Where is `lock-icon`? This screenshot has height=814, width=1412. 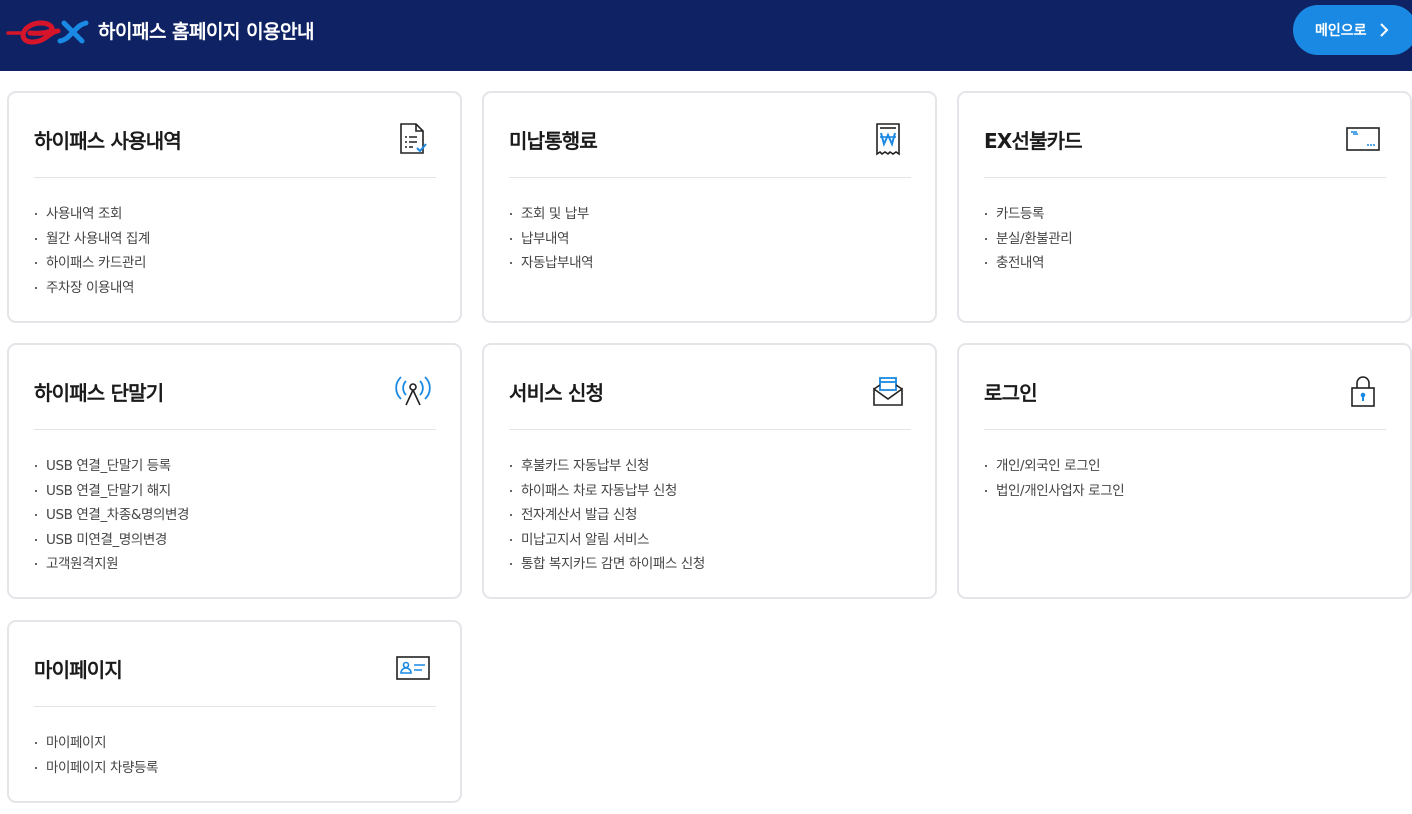 lock-icon is located at coordinates (1363, 391).